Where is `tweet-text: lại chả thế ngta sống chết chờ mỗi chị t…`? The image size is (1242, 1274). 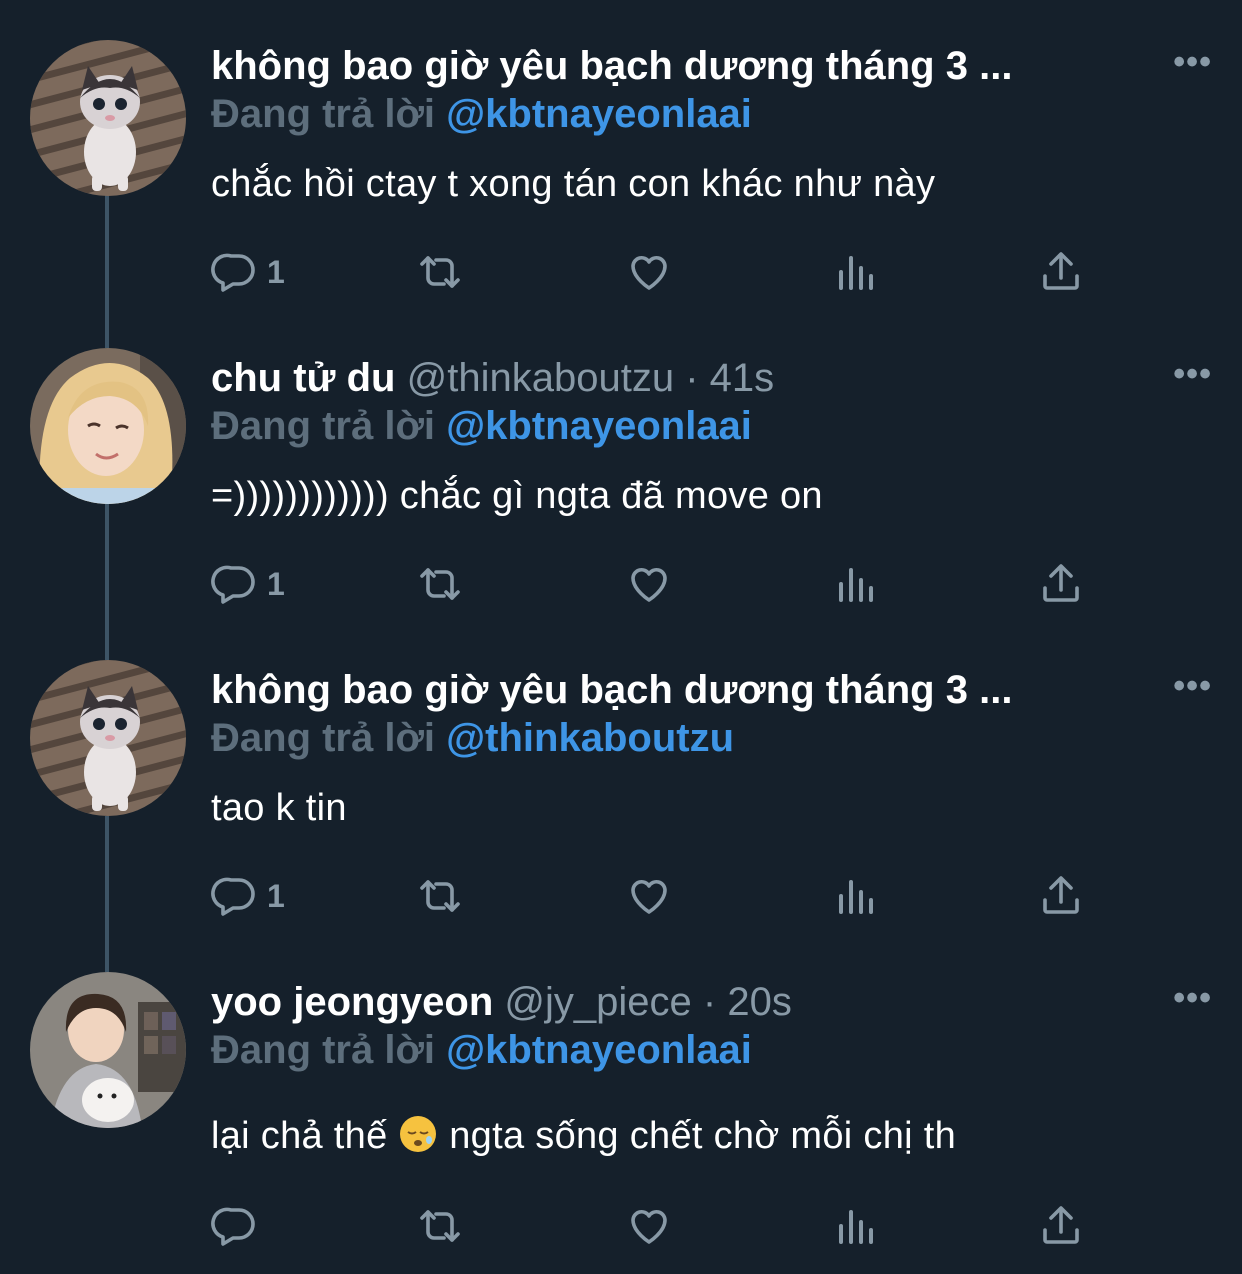
tweet-text: lại chả thế ngta sống chết chờ mỗi chị t… is located at coordinates (583, 1136).